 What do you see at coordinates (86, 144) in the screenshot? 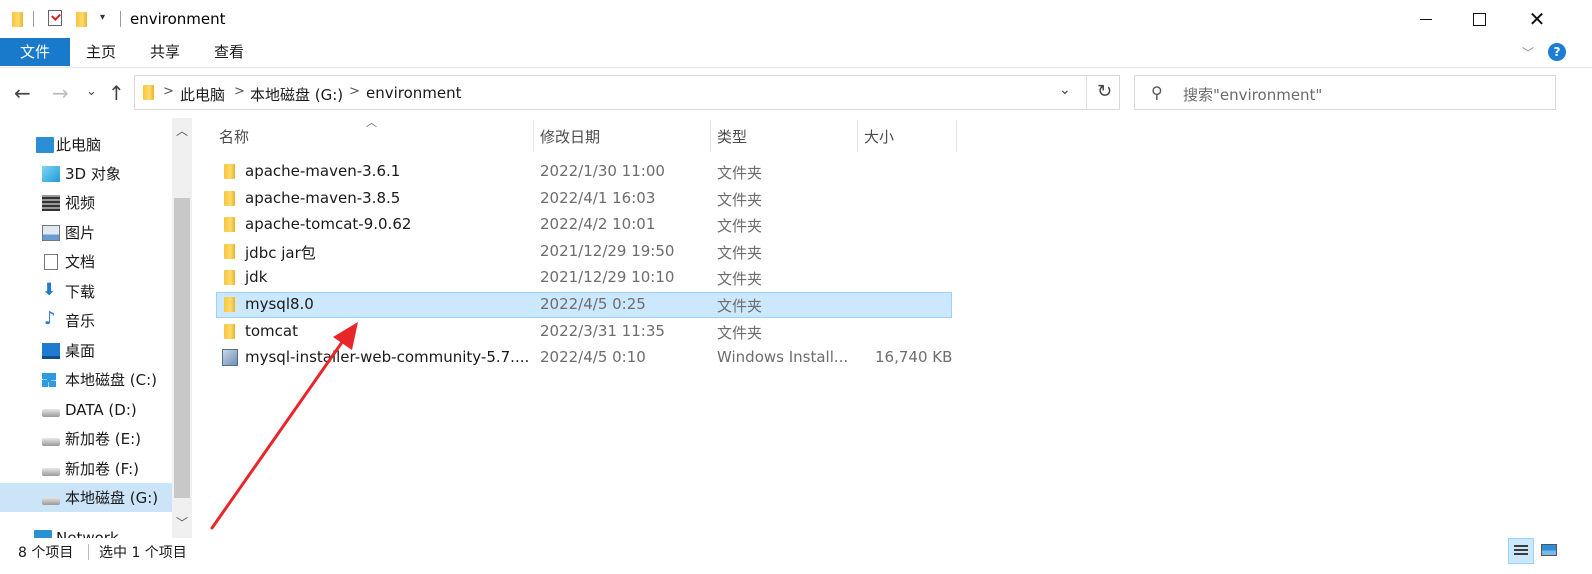
I see `sidebar-item-this-pc: 此电脑` at bounding box center [86, 144].